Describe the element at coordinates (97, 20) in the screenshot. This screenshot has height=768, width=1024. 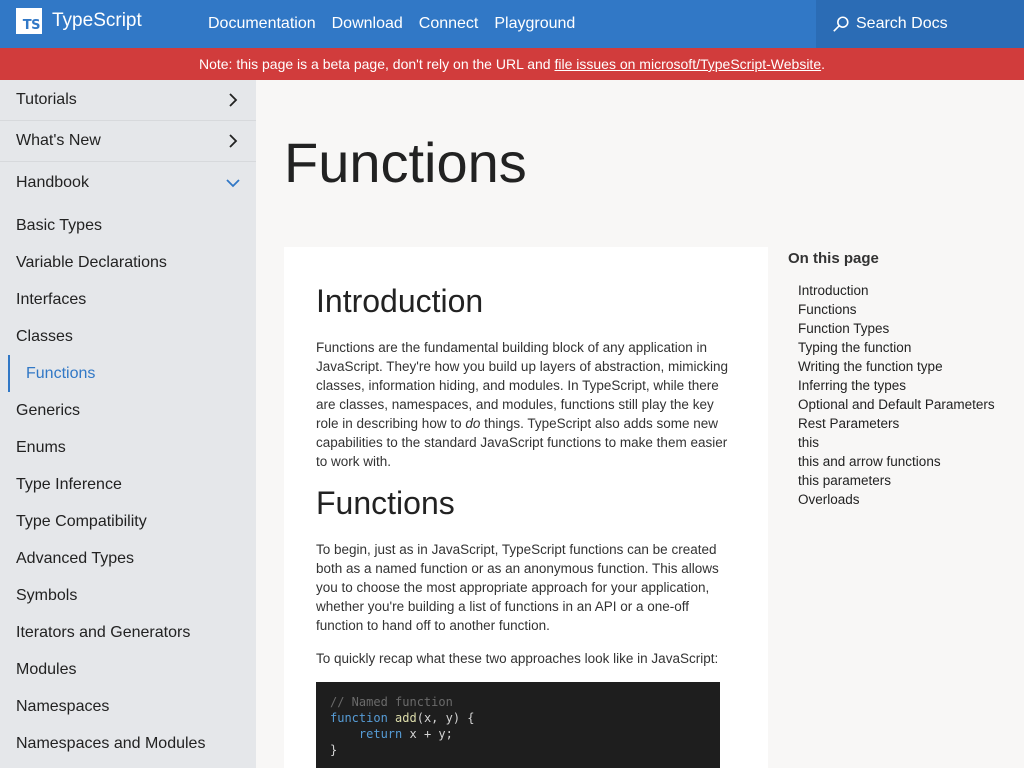
I see `logo-text: TypeScript` at that location.